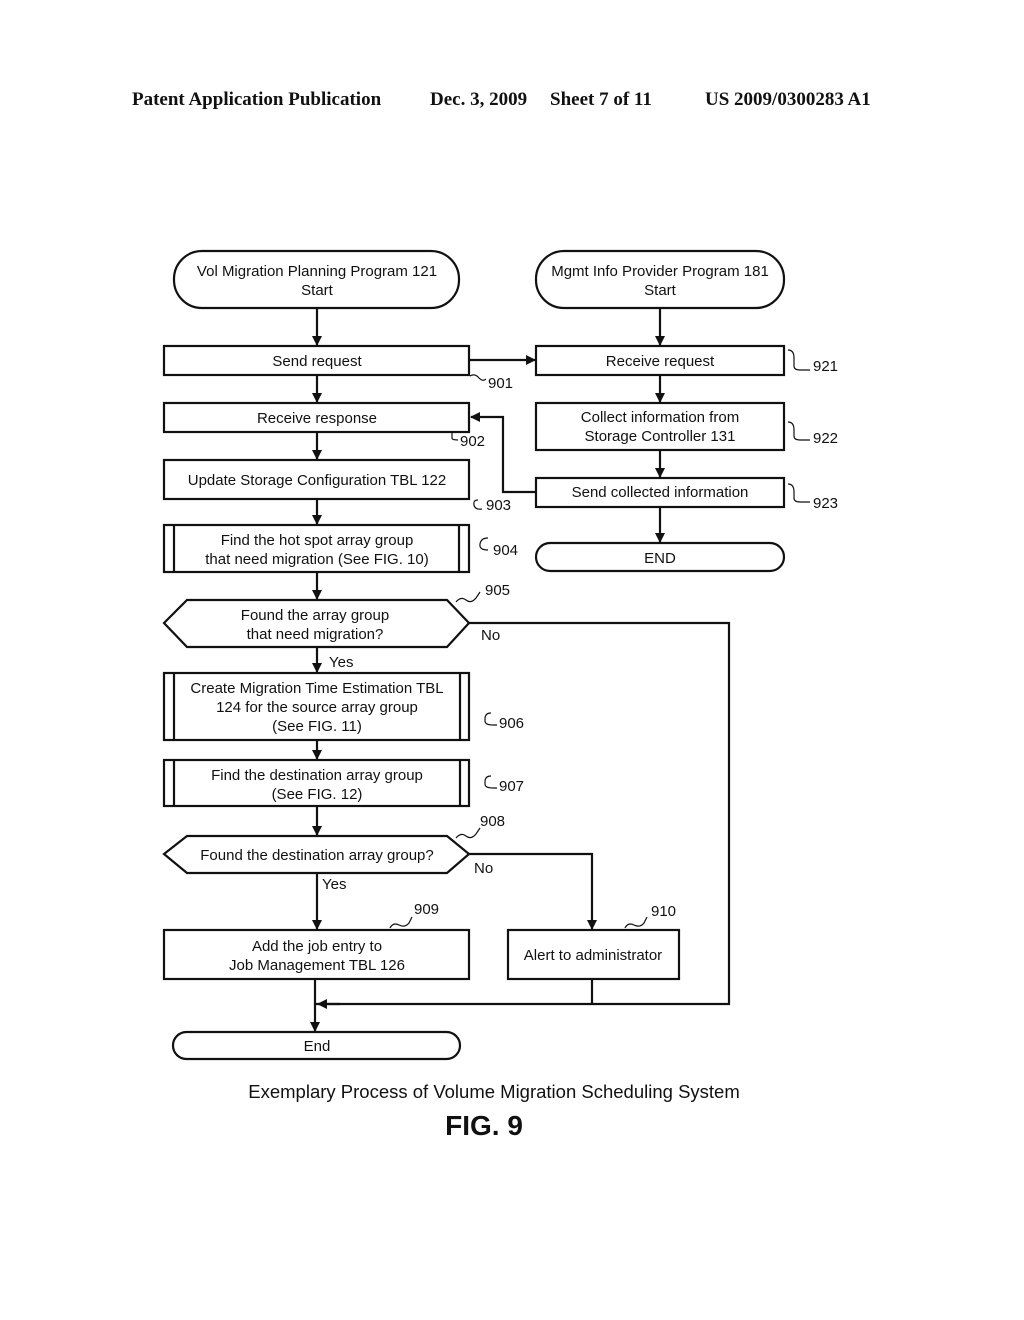 Image resolution: width=1024 pixels, height=1320 pixels. What do you see at coordinates (660, 492) in the screenshot?
I see `step-923-label: Send collected information` at bounding box center [660, 492].